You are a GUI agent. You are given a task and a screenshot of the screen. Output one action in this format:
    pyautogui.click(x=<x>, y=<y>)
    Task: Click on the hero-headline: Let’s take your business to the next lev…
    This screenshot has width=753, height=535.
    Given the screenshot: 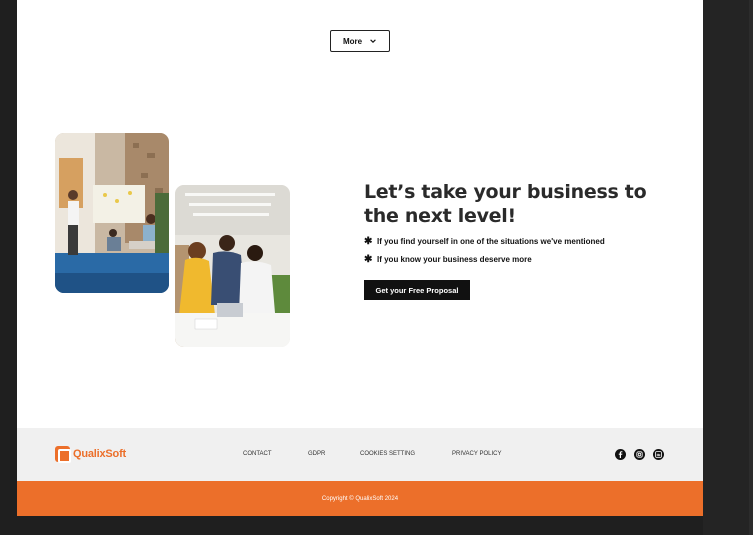 What is the action you would take?
    pyautogui.click(x=505, y=204)
    